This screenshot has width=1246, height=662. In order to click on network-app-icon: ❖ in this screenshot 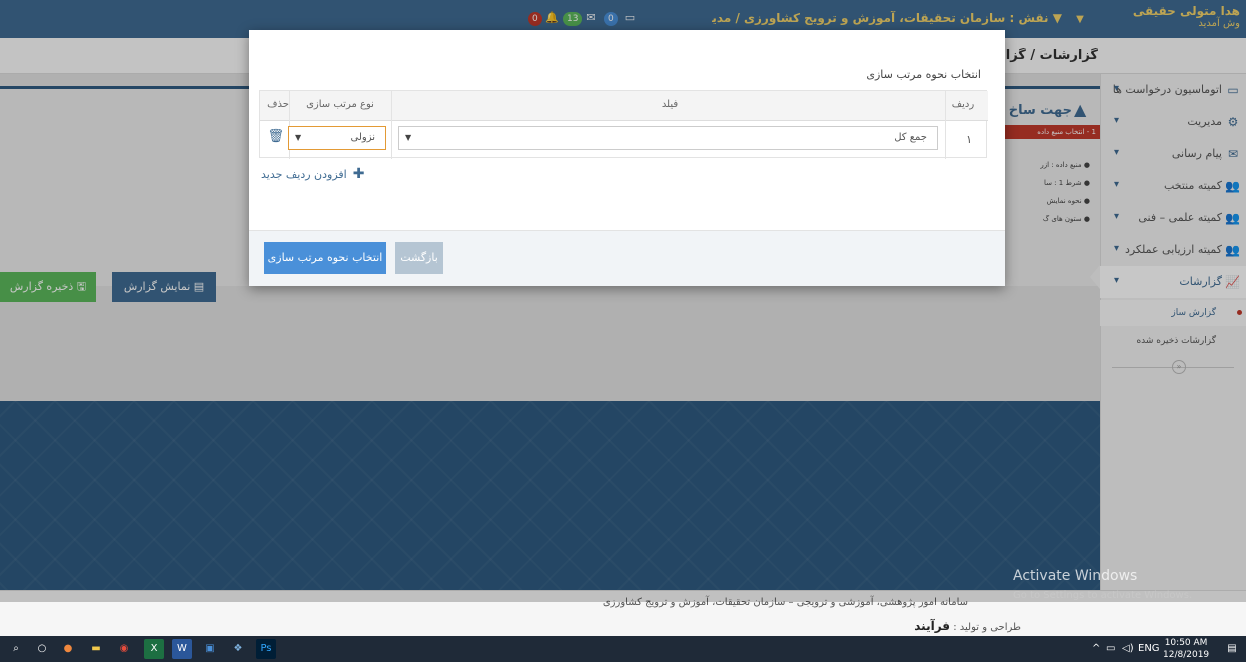, I will do `click(238, 649)`.